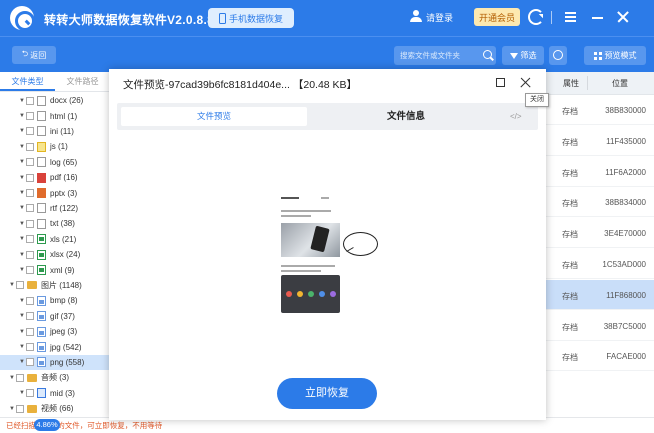  I want to click on search-input: 搜索文件或文件夹, so click(445, 55).